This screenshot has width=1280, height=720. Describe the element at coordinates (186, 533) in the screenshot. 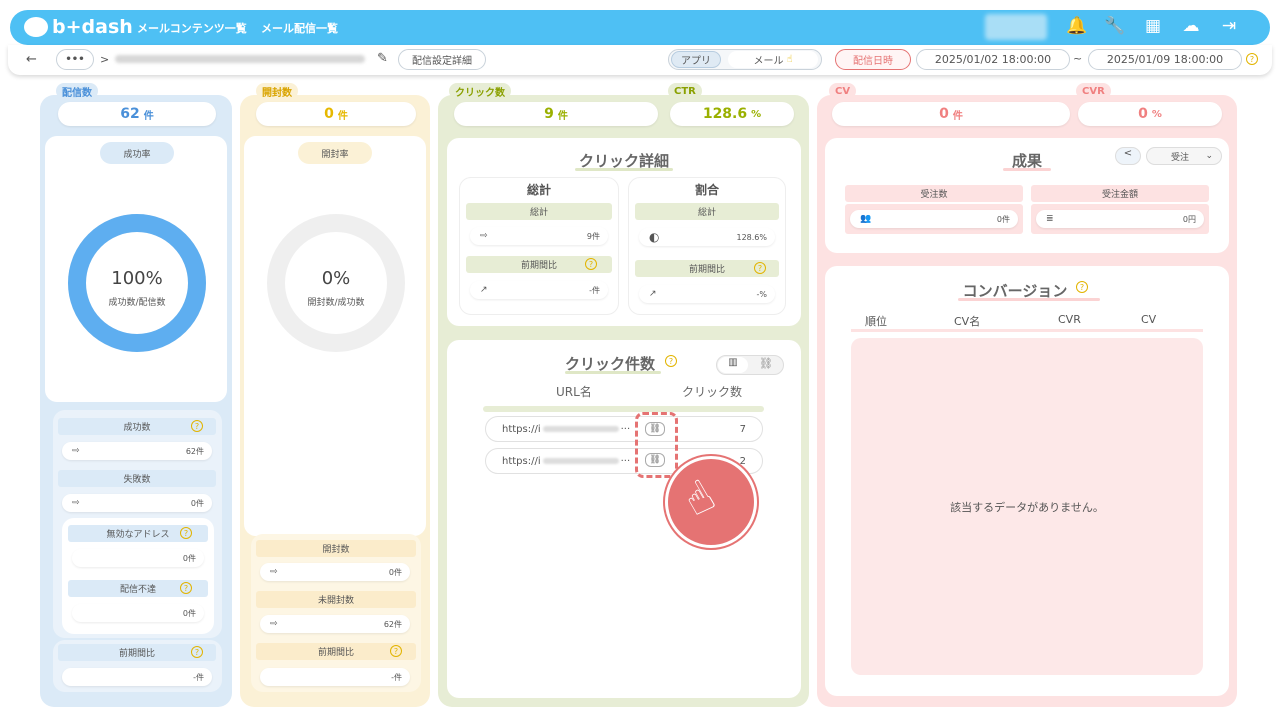

I see `invalid-help-icon: ?` at that location.